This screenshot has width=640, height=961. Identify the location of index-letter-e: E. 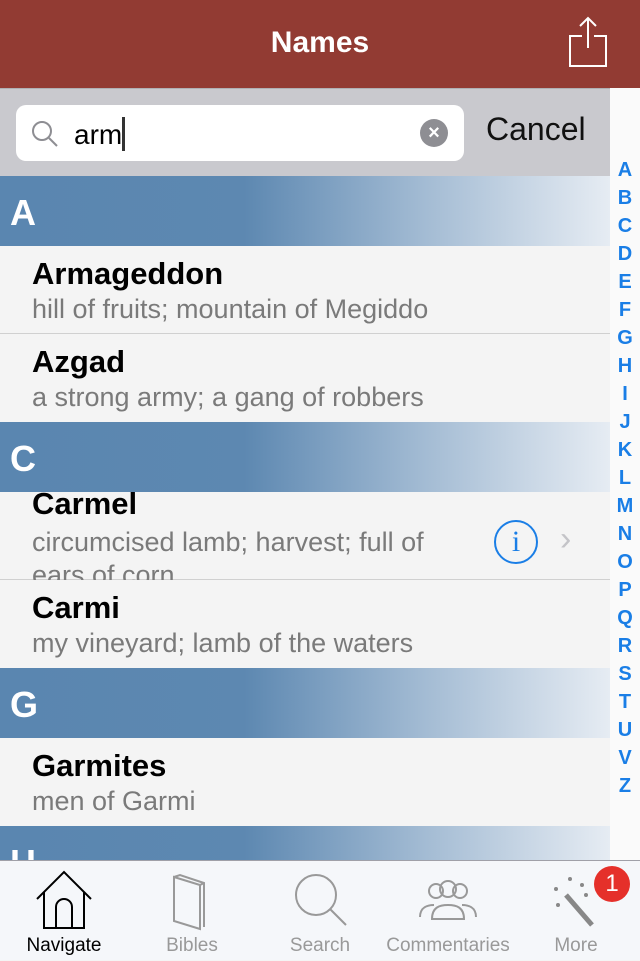
(625, 282).